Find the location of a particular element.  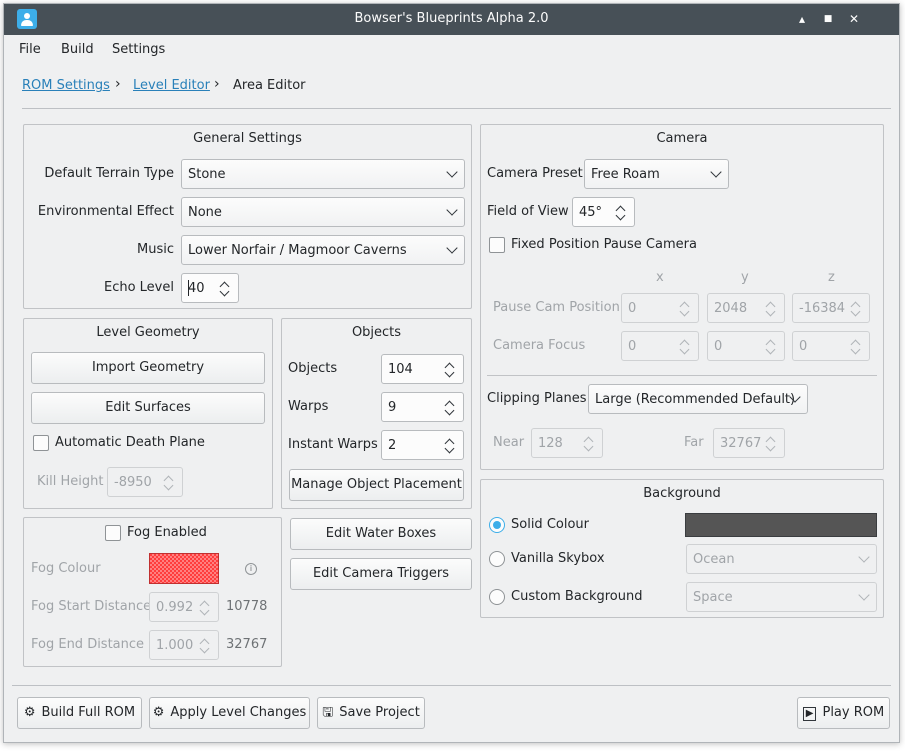

edit-camera-triggers-button: Edit Camera Triggers is located at coordinates (381, 574).